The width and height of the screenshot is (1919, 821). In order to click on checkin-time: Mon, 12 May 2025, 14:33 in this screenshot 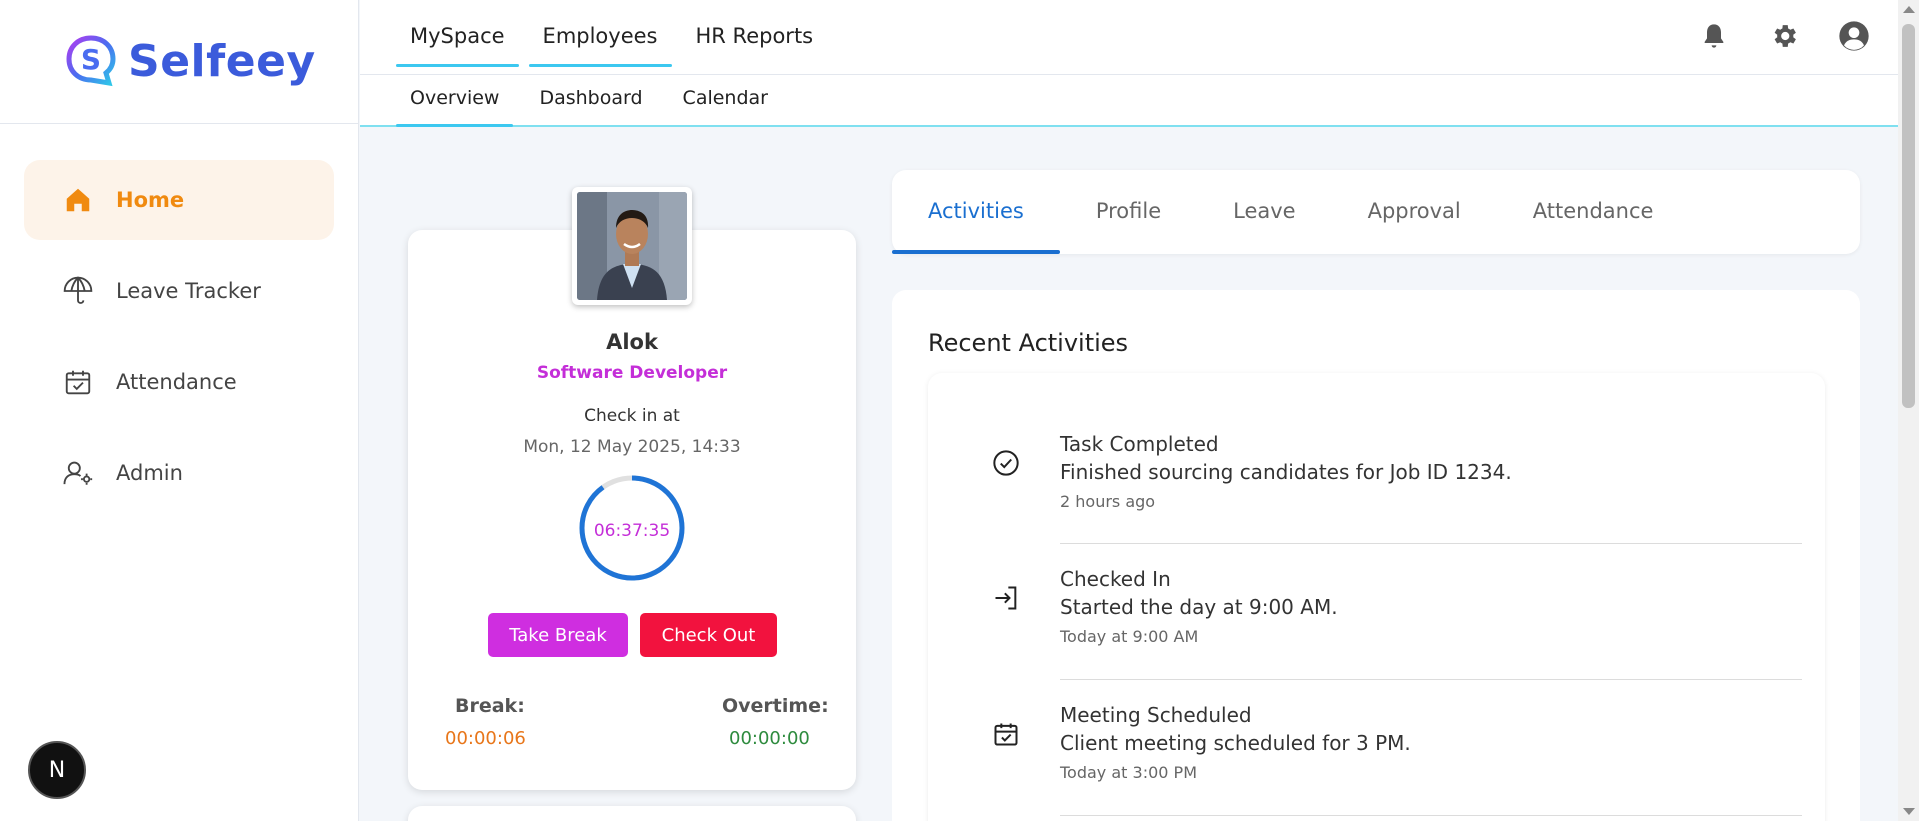, I will do `click(632, 447)`.